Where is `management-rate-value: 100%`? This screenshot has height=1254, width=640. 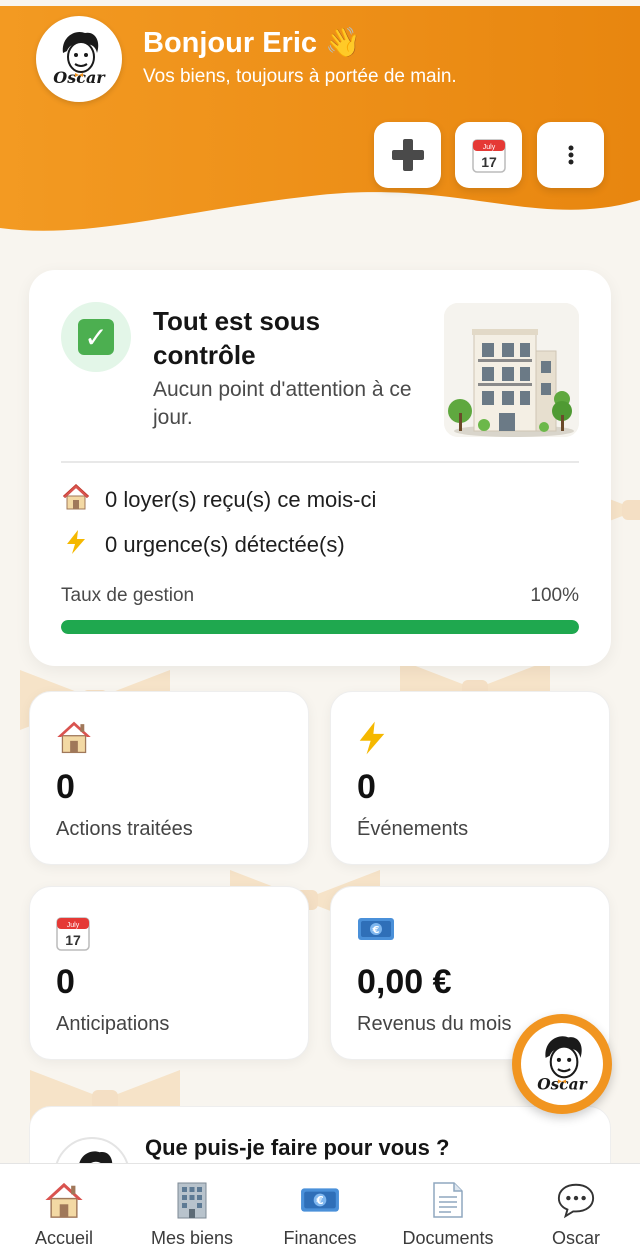
management-rate-value: 100% is located at coordinates (554, 595).